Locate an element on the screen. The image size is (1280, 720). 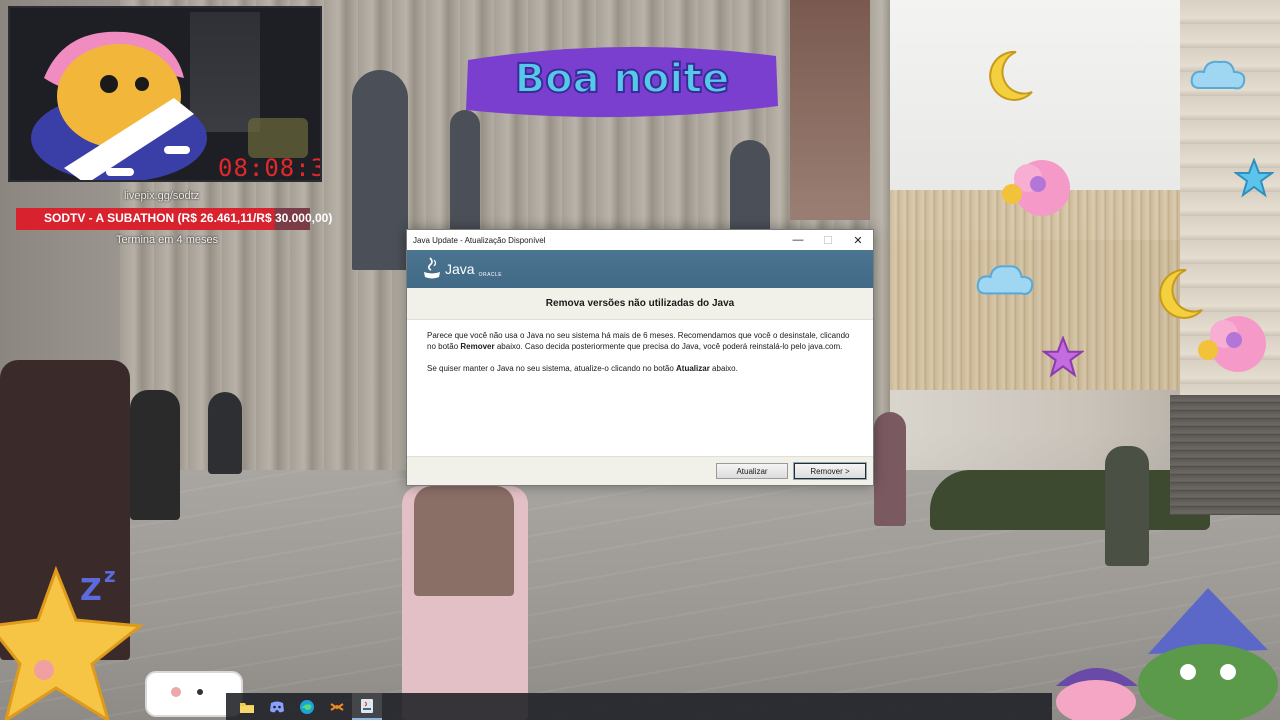
close-button: ✕ is located at coordinates (858, 240).